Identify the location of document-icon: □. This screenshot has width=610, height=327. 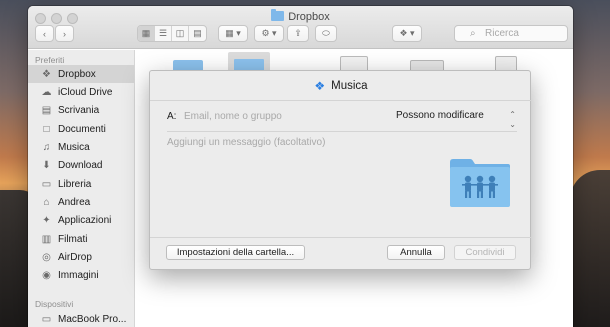
(46, 129).